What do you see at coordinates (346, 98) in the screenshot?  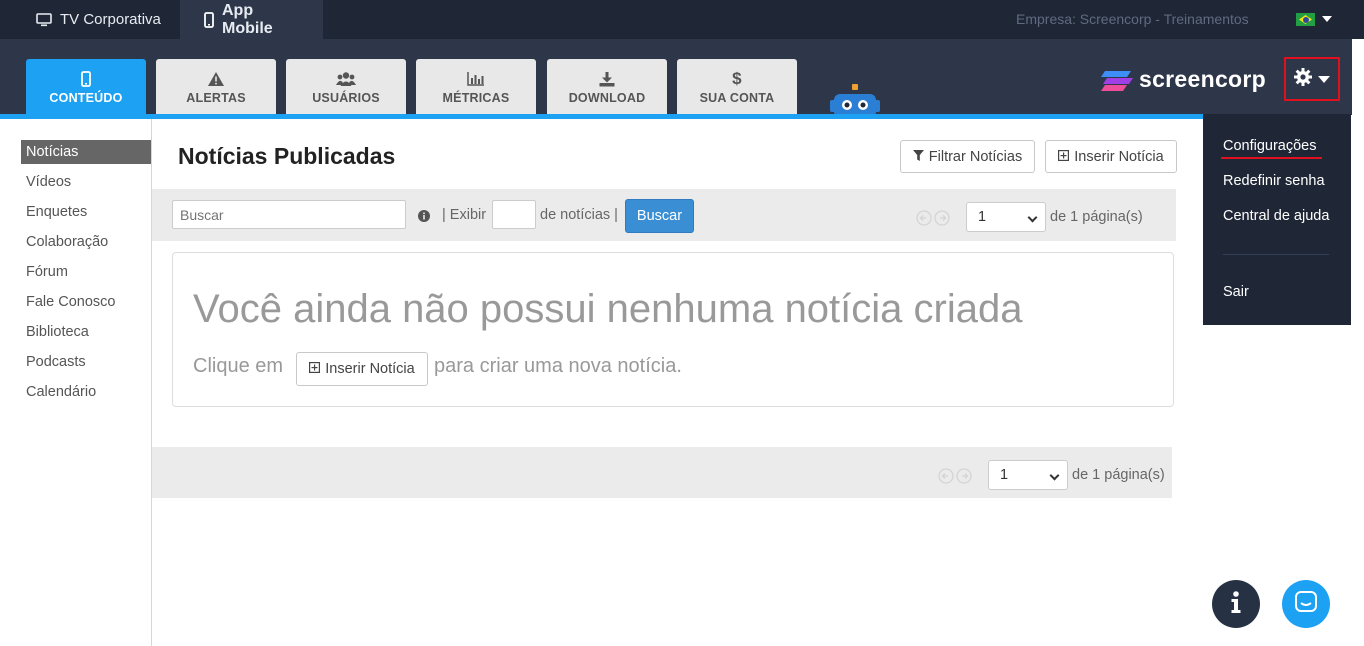 I see `tab-label: USUÁRIOS` at bounding box center [346, 98].